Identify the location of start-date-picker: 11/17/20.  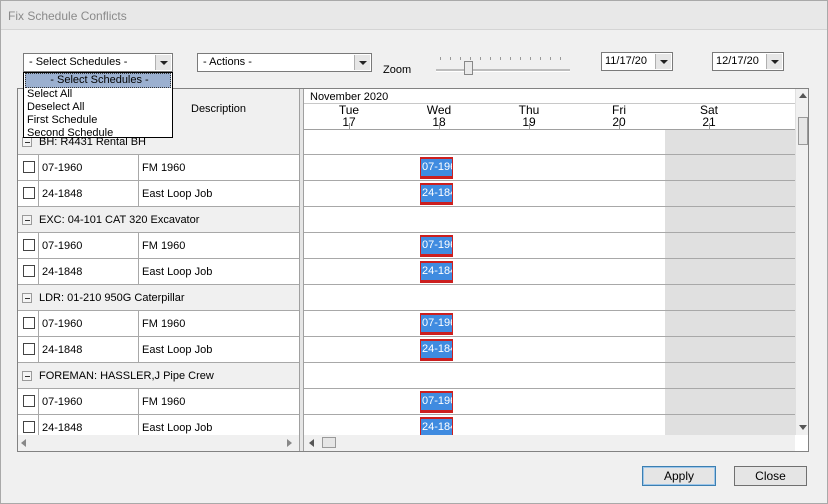
(637, 61).